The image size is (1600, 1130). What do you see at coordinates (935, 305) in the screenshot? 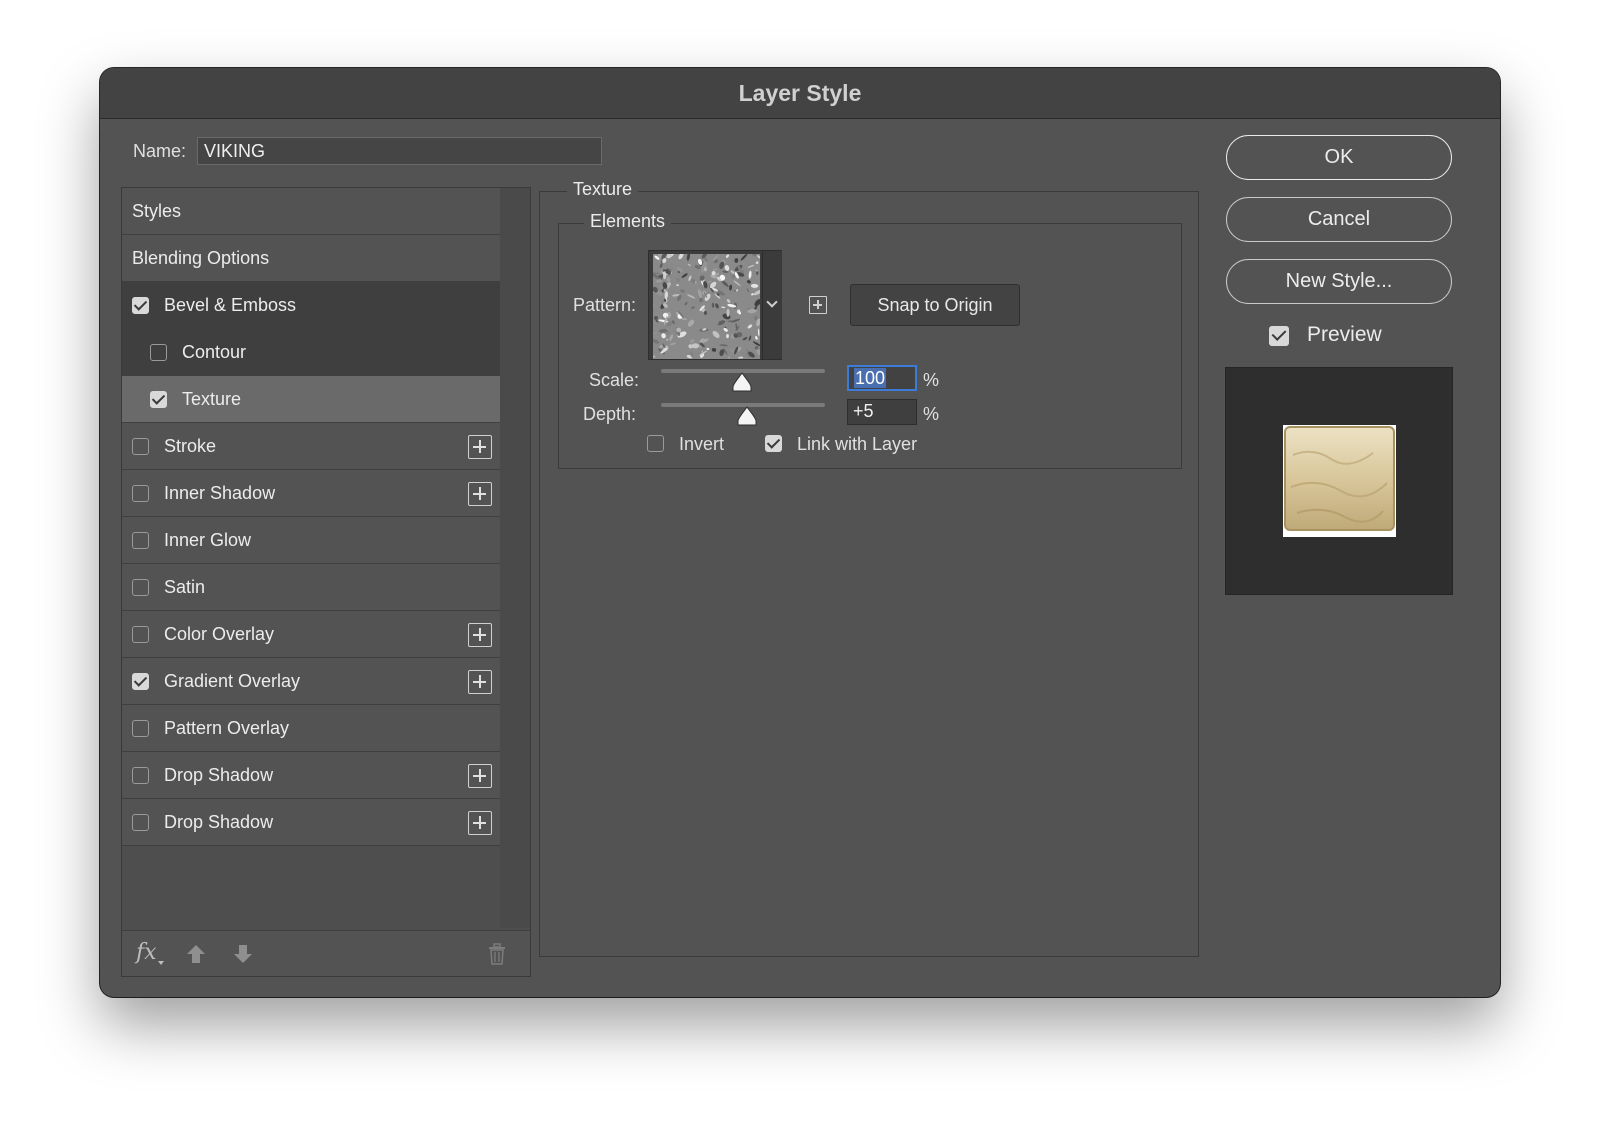
I see `snap-to-origin-button: Snap to Origin` at bounding box center [935, 305].